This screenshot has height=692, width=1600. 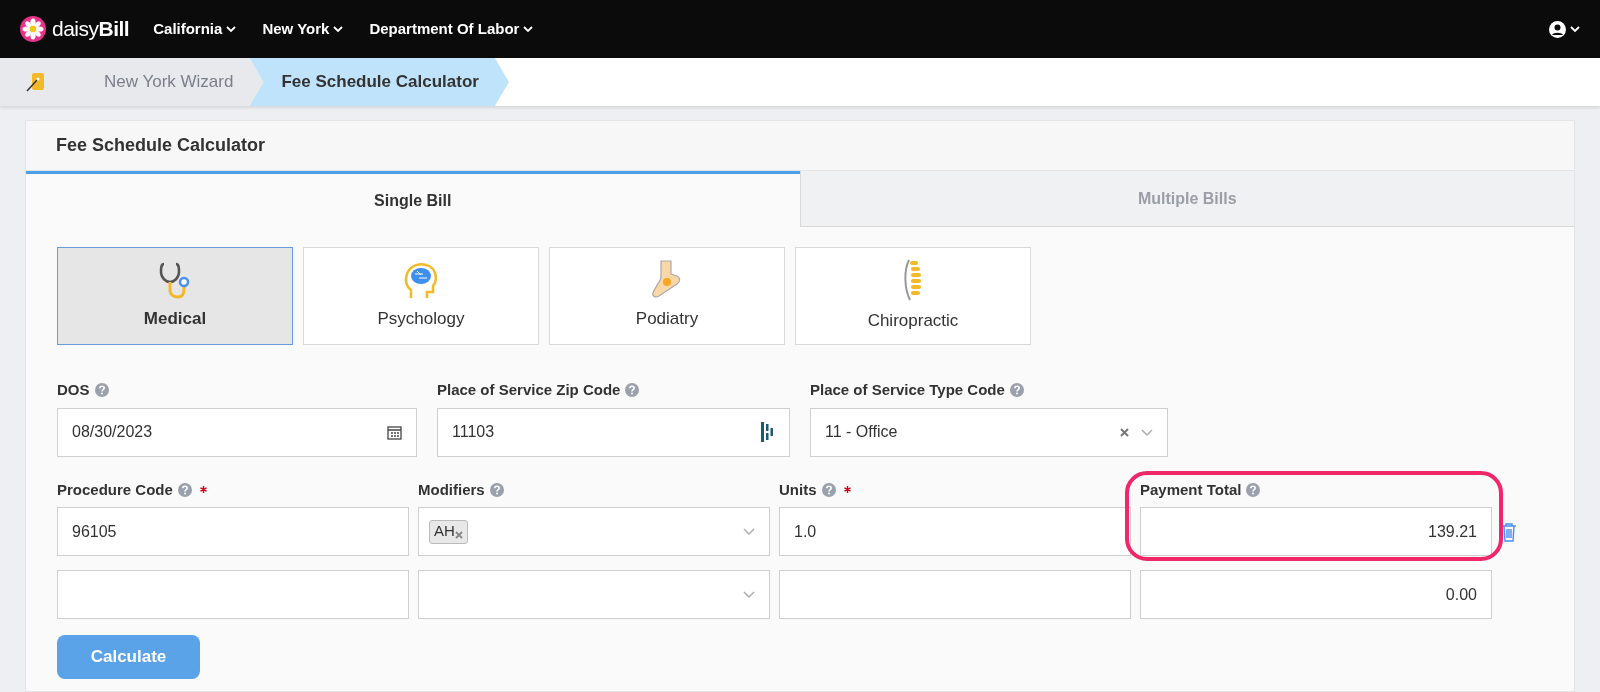 What do you see at coordinates (394, 432) in the screenshot?
I see `calendar-icon` at bounding box center [394, 432].